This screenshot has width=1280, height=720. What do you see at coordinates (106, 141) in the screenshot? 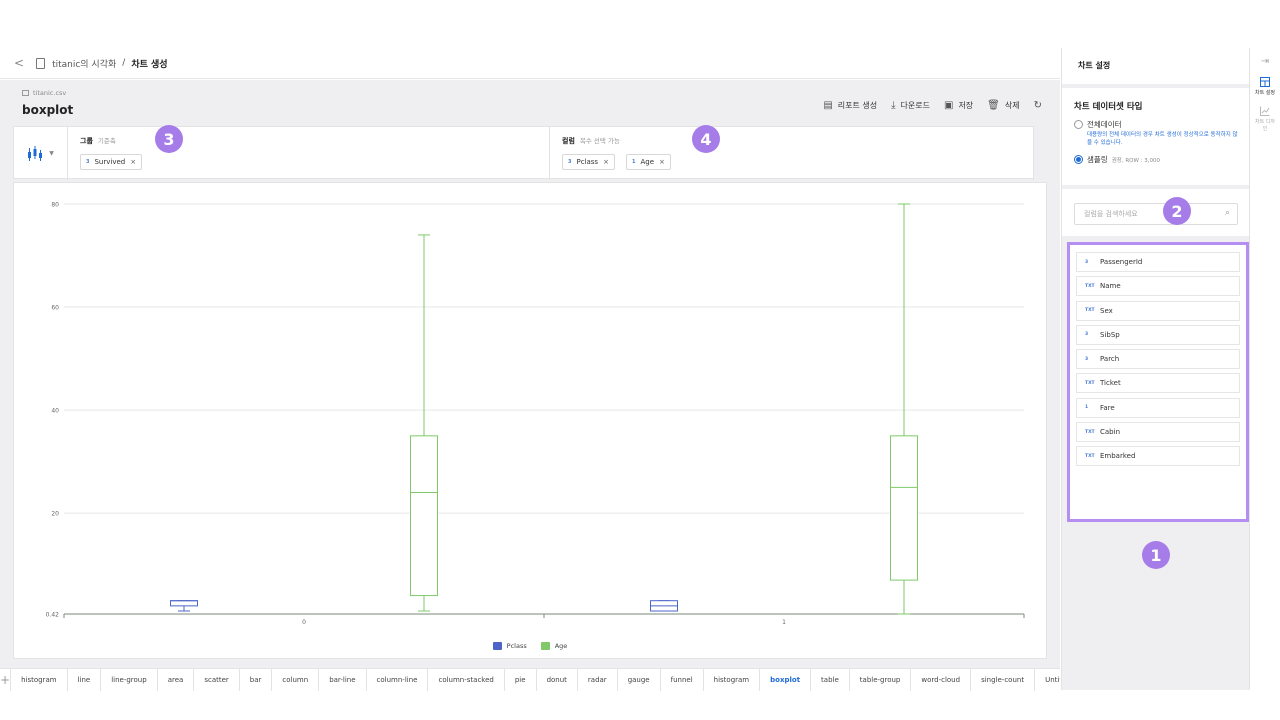
I see `group-hint: 기준축` at bounding box center [106, 141].